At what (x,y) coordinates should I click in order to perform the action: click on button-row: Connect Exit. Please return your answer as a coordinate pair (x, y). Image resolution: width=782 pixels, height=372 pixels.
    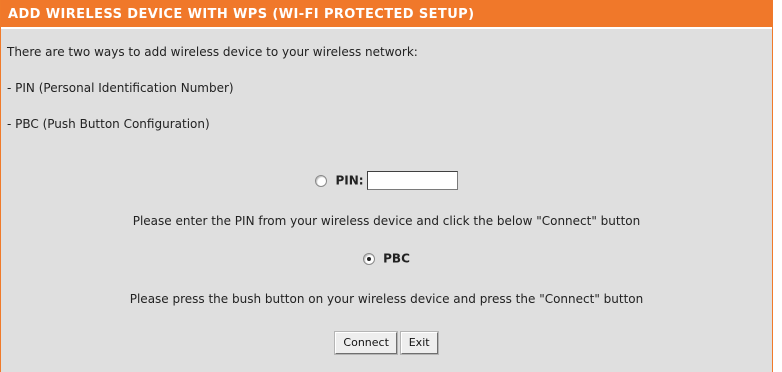
    Looking at the image, I should click on (386, 343).